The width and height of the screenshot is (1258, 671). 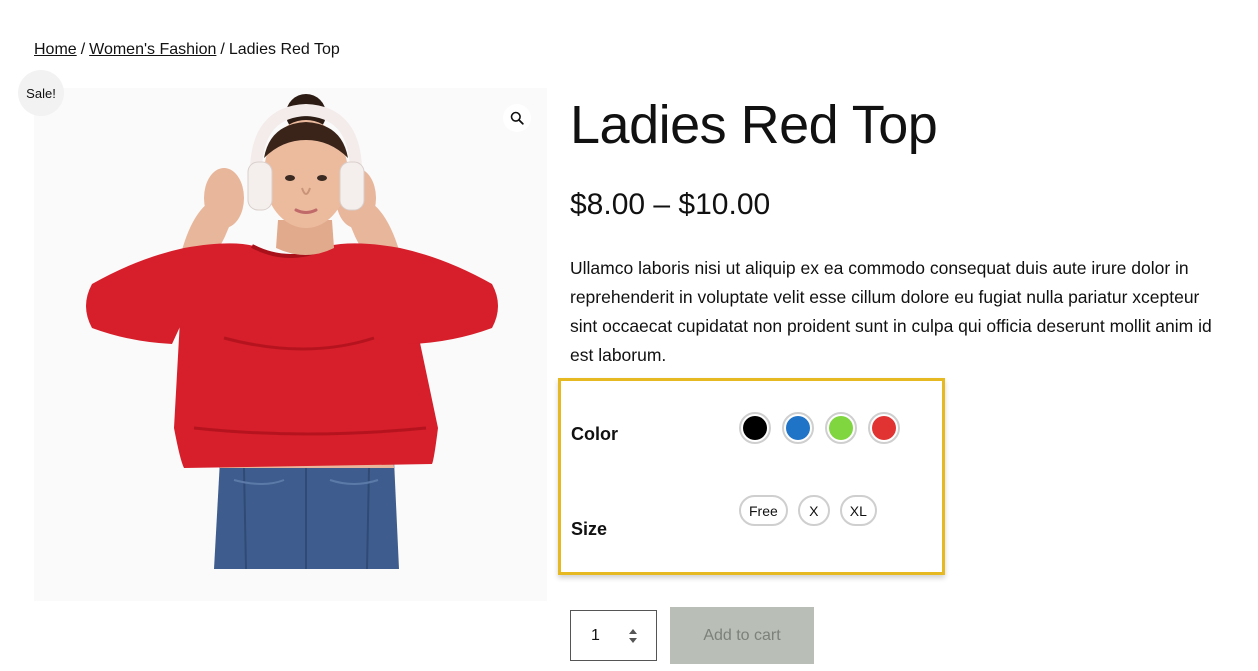 What do you see at coordinates (284, 49) in the screenshot?
I see `breadcrumb-current: Ladies Red Top` at bounding box center [284, 49].